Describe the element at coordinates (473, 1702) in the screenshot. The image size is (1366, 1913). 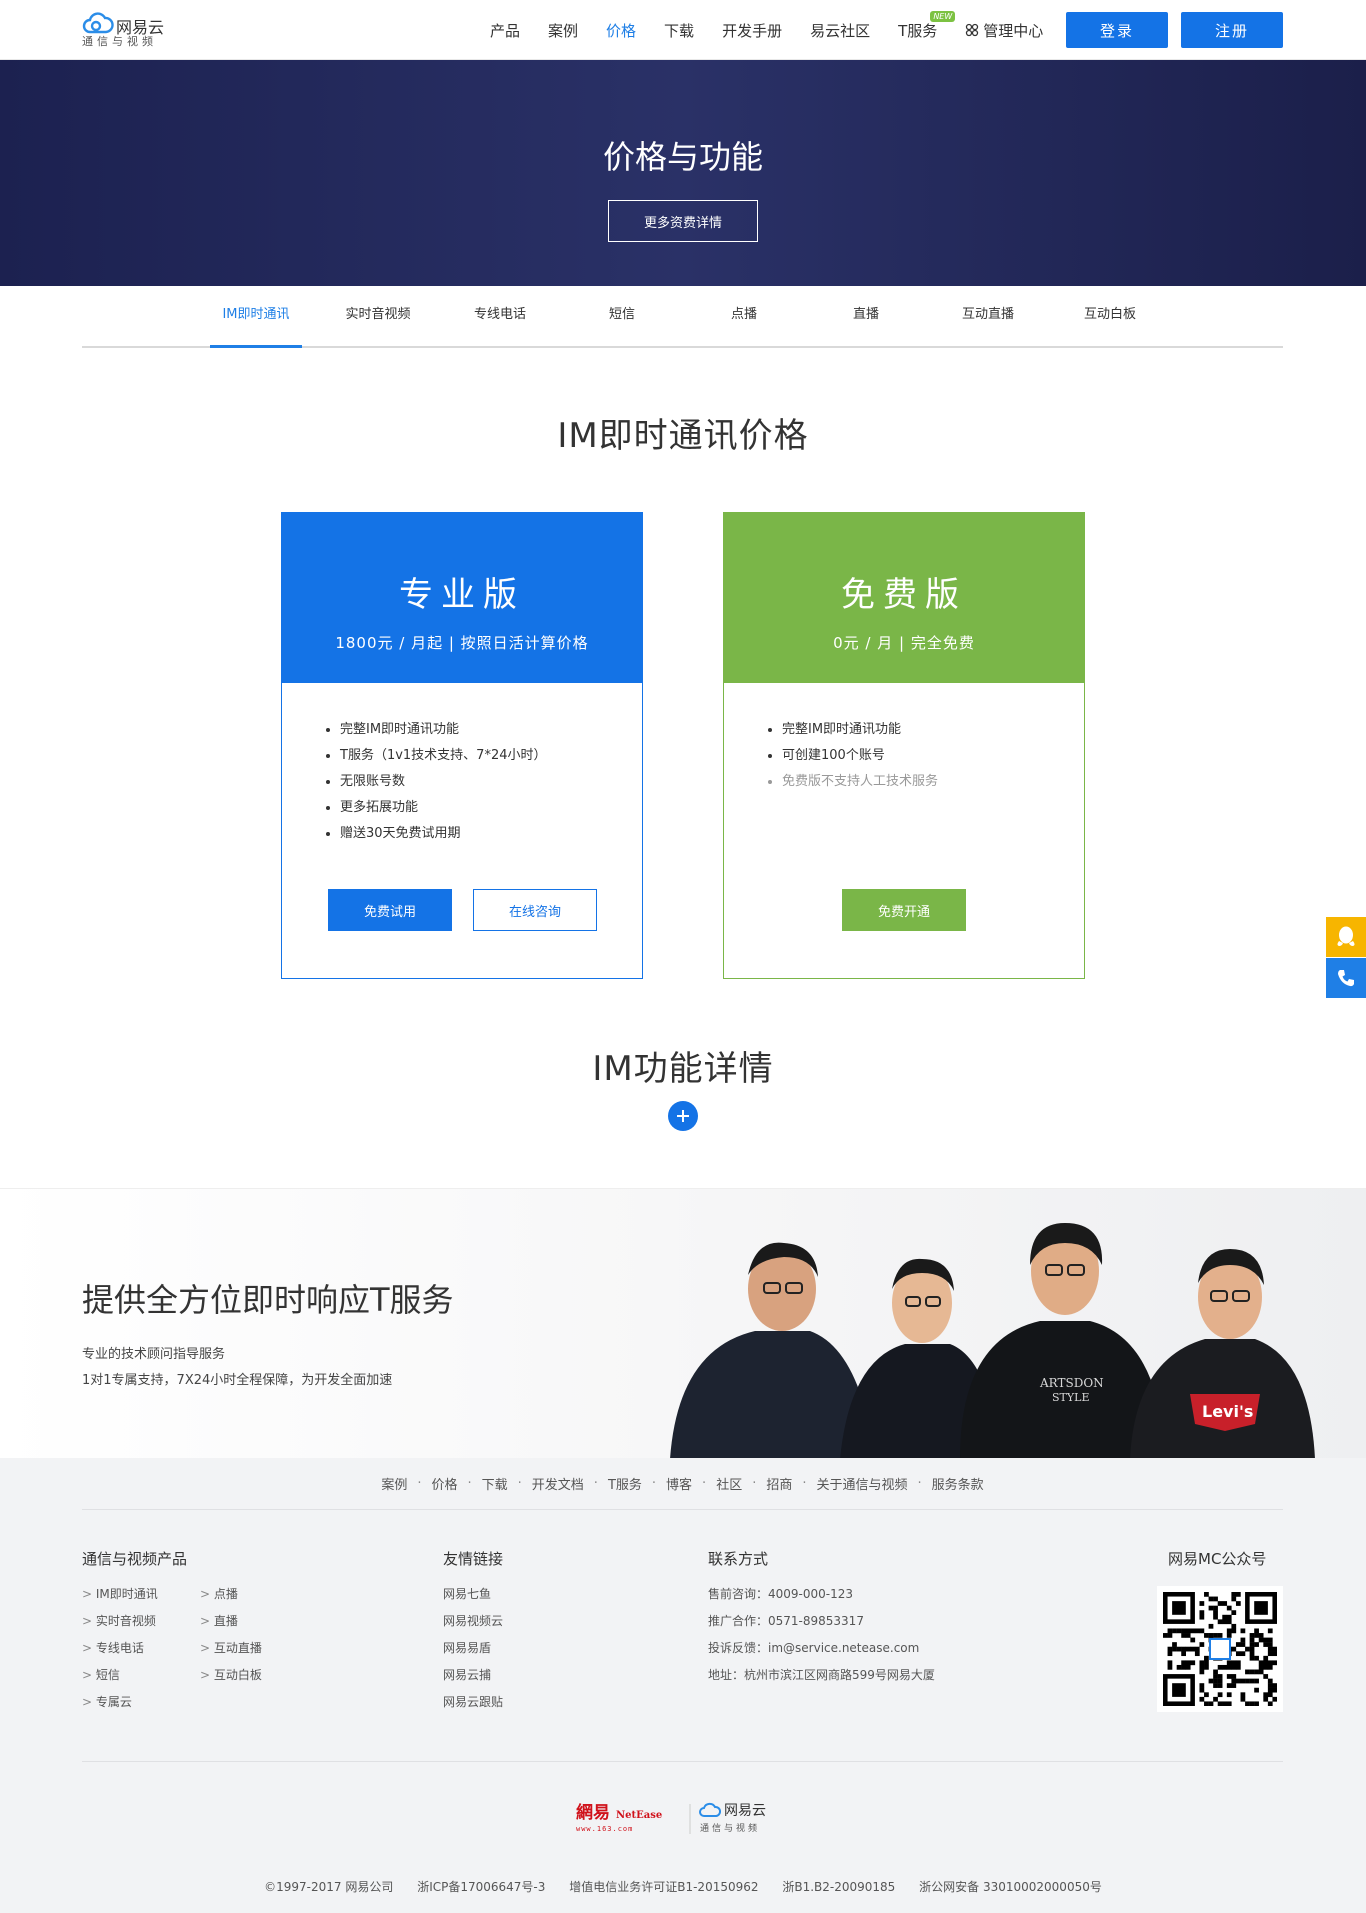
I see `friend-link: 网易云跟贴` at that location.